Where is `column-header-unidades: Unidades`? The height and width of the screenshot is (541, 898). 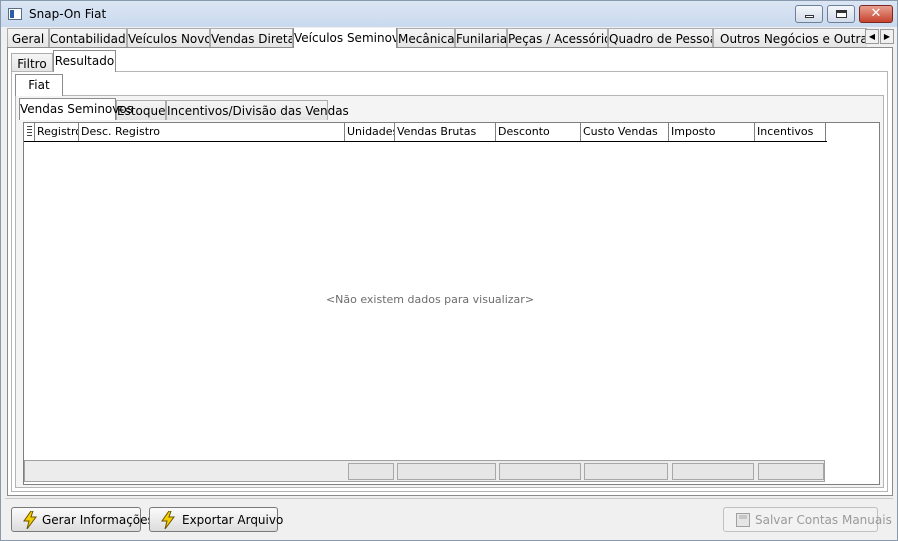
column-header-unidades: Unidades is located at coordinates (370, 132).